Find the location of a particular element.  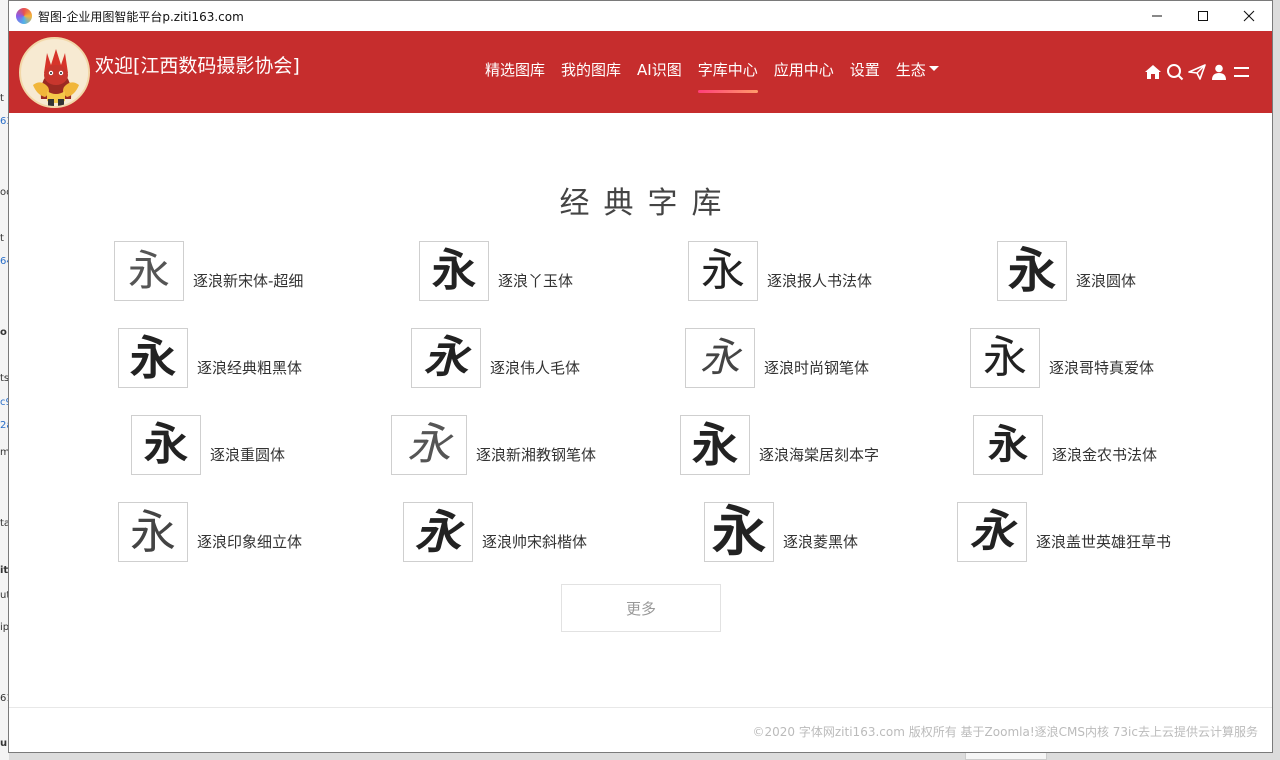

header-tools is located at coordinates (1196, 71).